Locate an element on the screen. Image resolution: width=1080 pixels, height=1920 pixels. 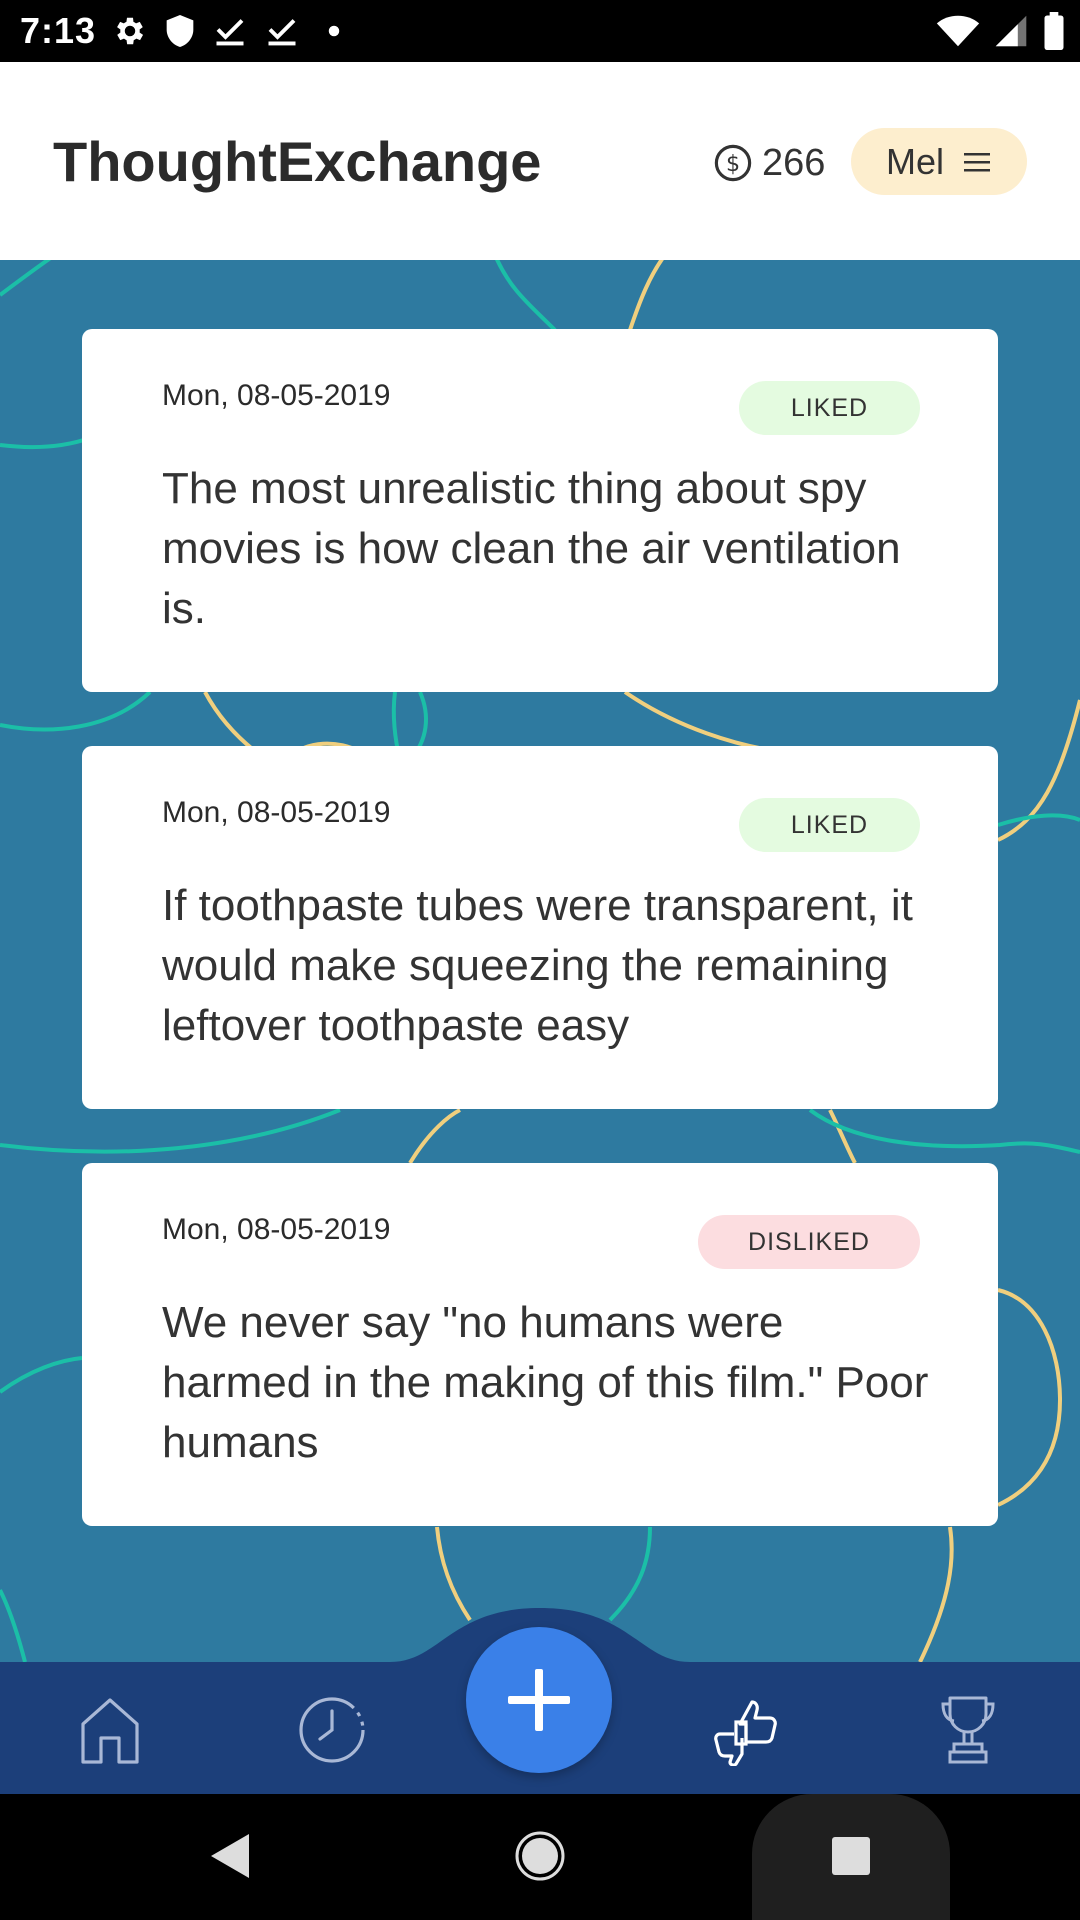
trophy-icon is located at coordinates (968, 1730).